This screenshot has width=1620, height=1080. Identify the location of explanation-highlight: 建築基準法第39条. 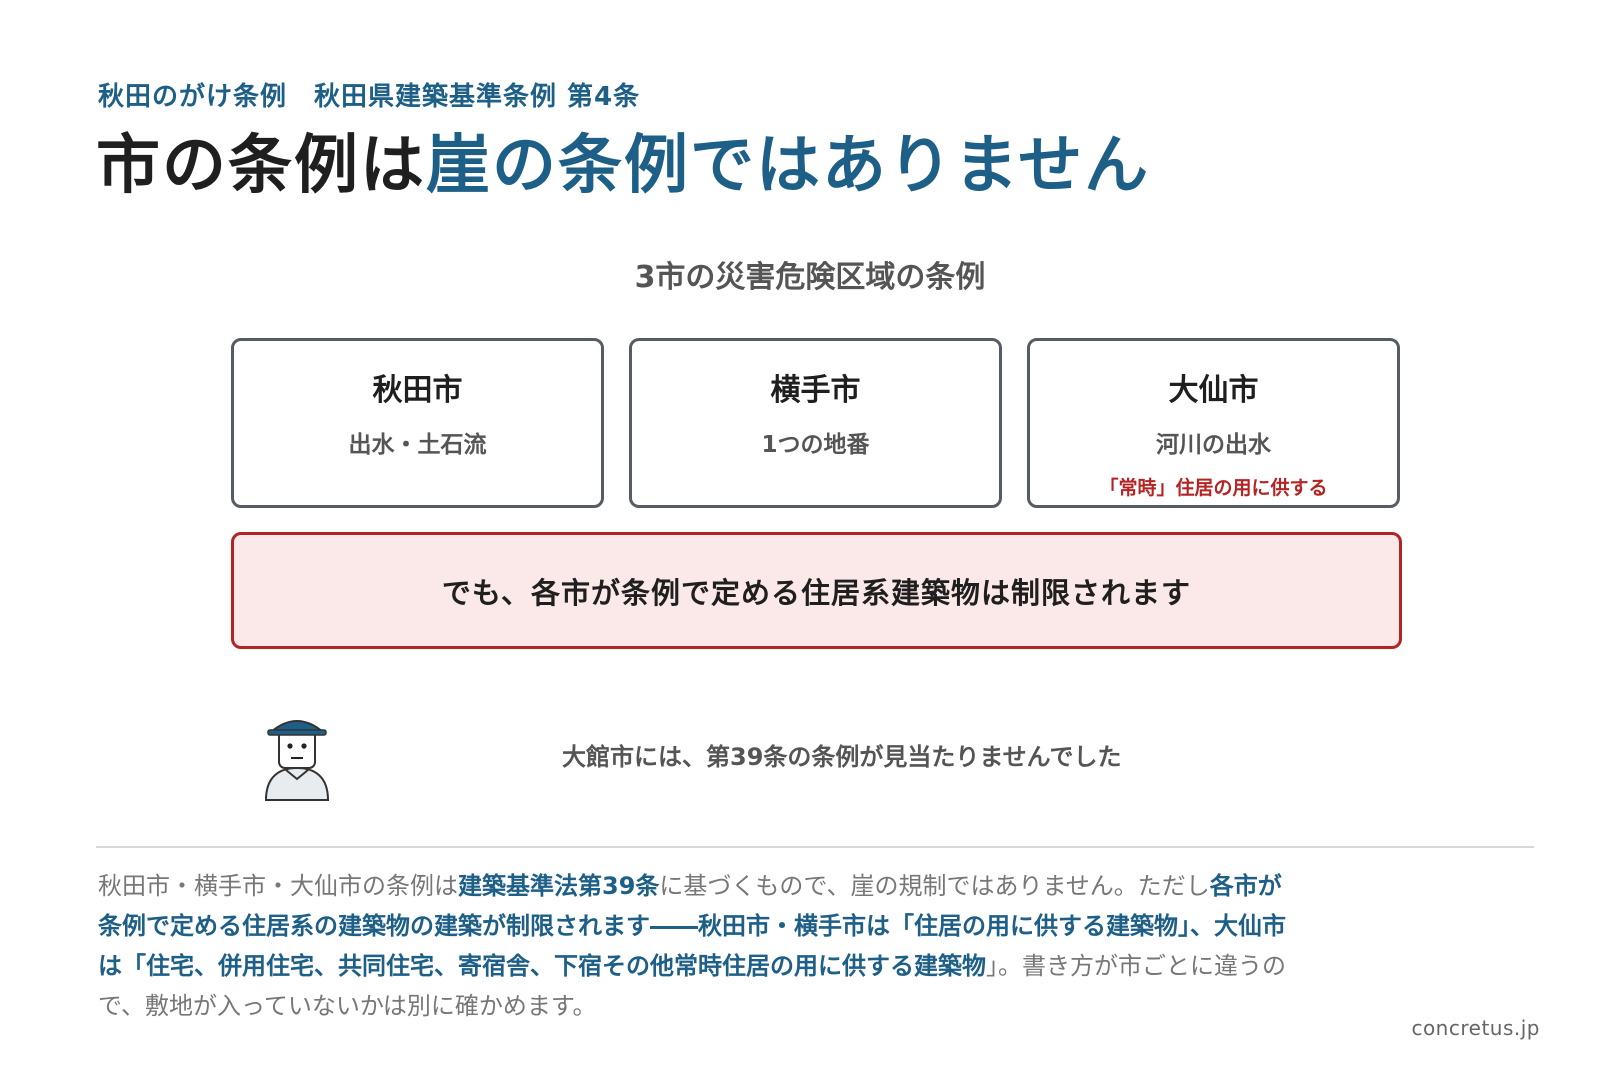
(559, 886).